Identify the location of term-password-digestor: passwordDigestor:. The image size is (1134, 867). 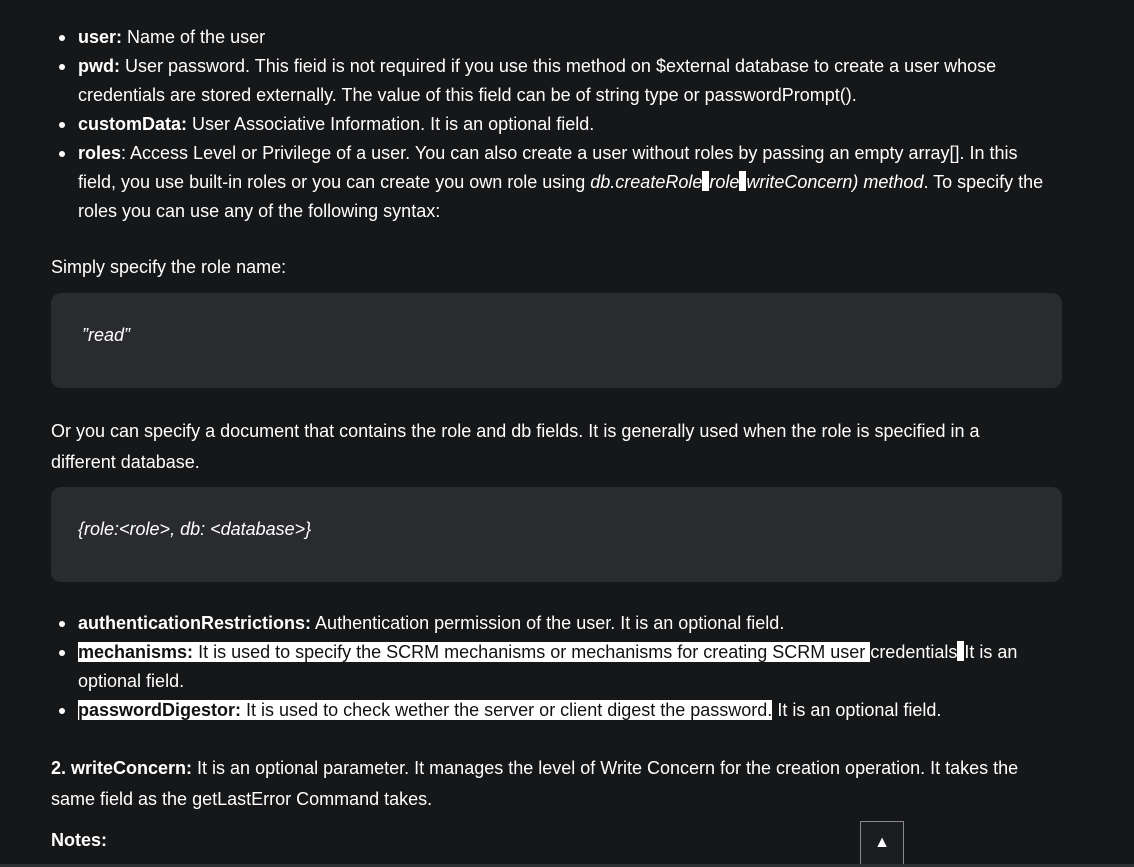
(160, 710).